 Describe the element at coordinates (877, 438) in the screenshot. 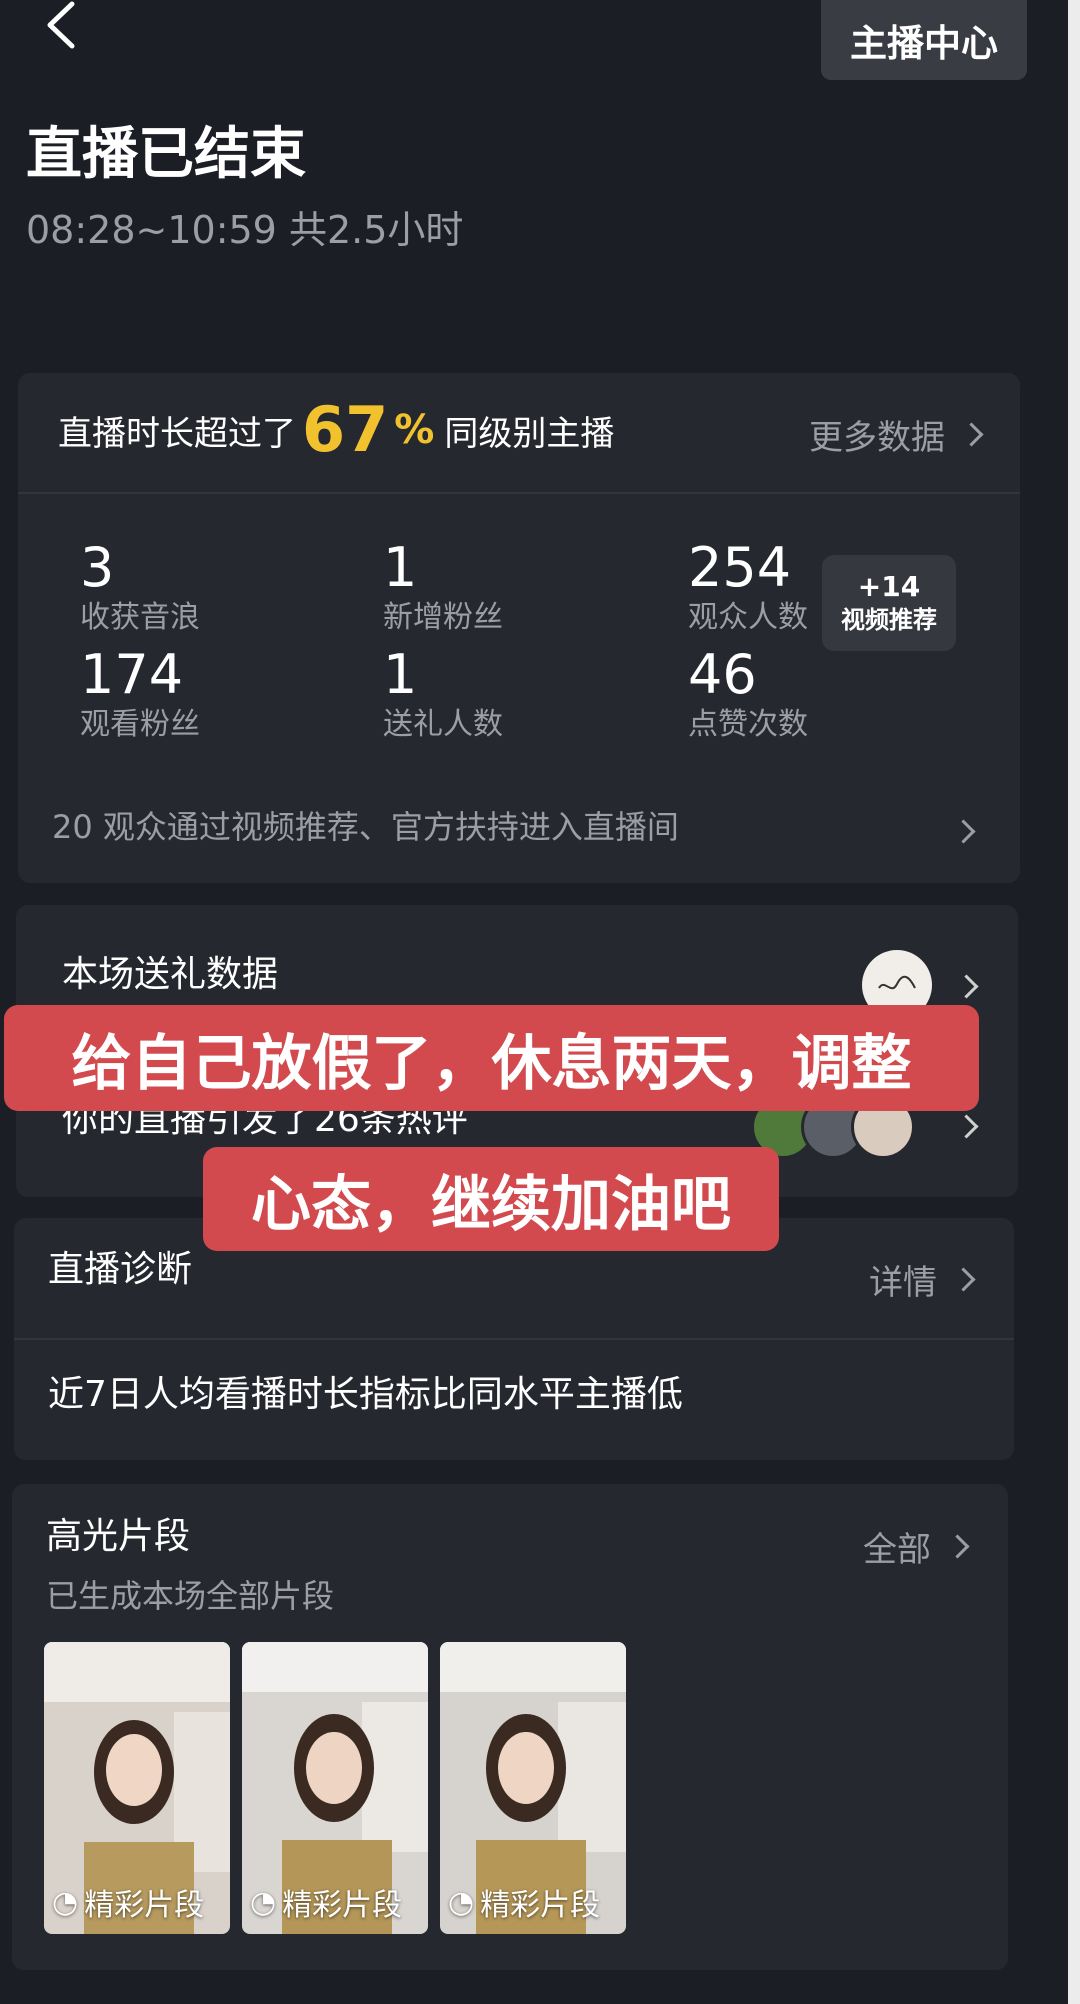

I see `more-data-label: 更多数据` at that location.